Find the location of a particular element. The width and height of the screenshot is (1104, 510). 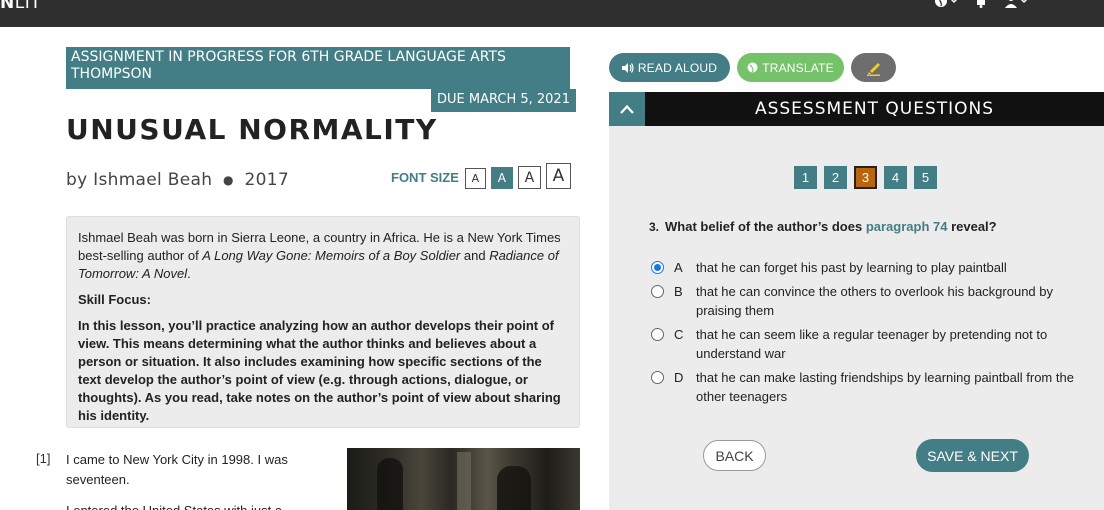

commonlit-logo: NLIT is located at coordinates (20, 6).